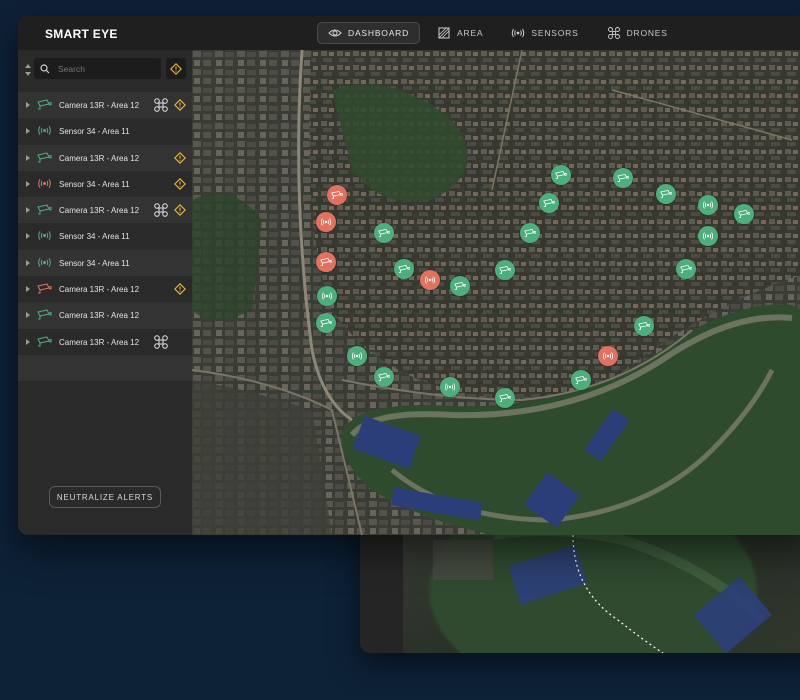 The image size is (800, 700). I want to click on search-input, so click(108, 68).